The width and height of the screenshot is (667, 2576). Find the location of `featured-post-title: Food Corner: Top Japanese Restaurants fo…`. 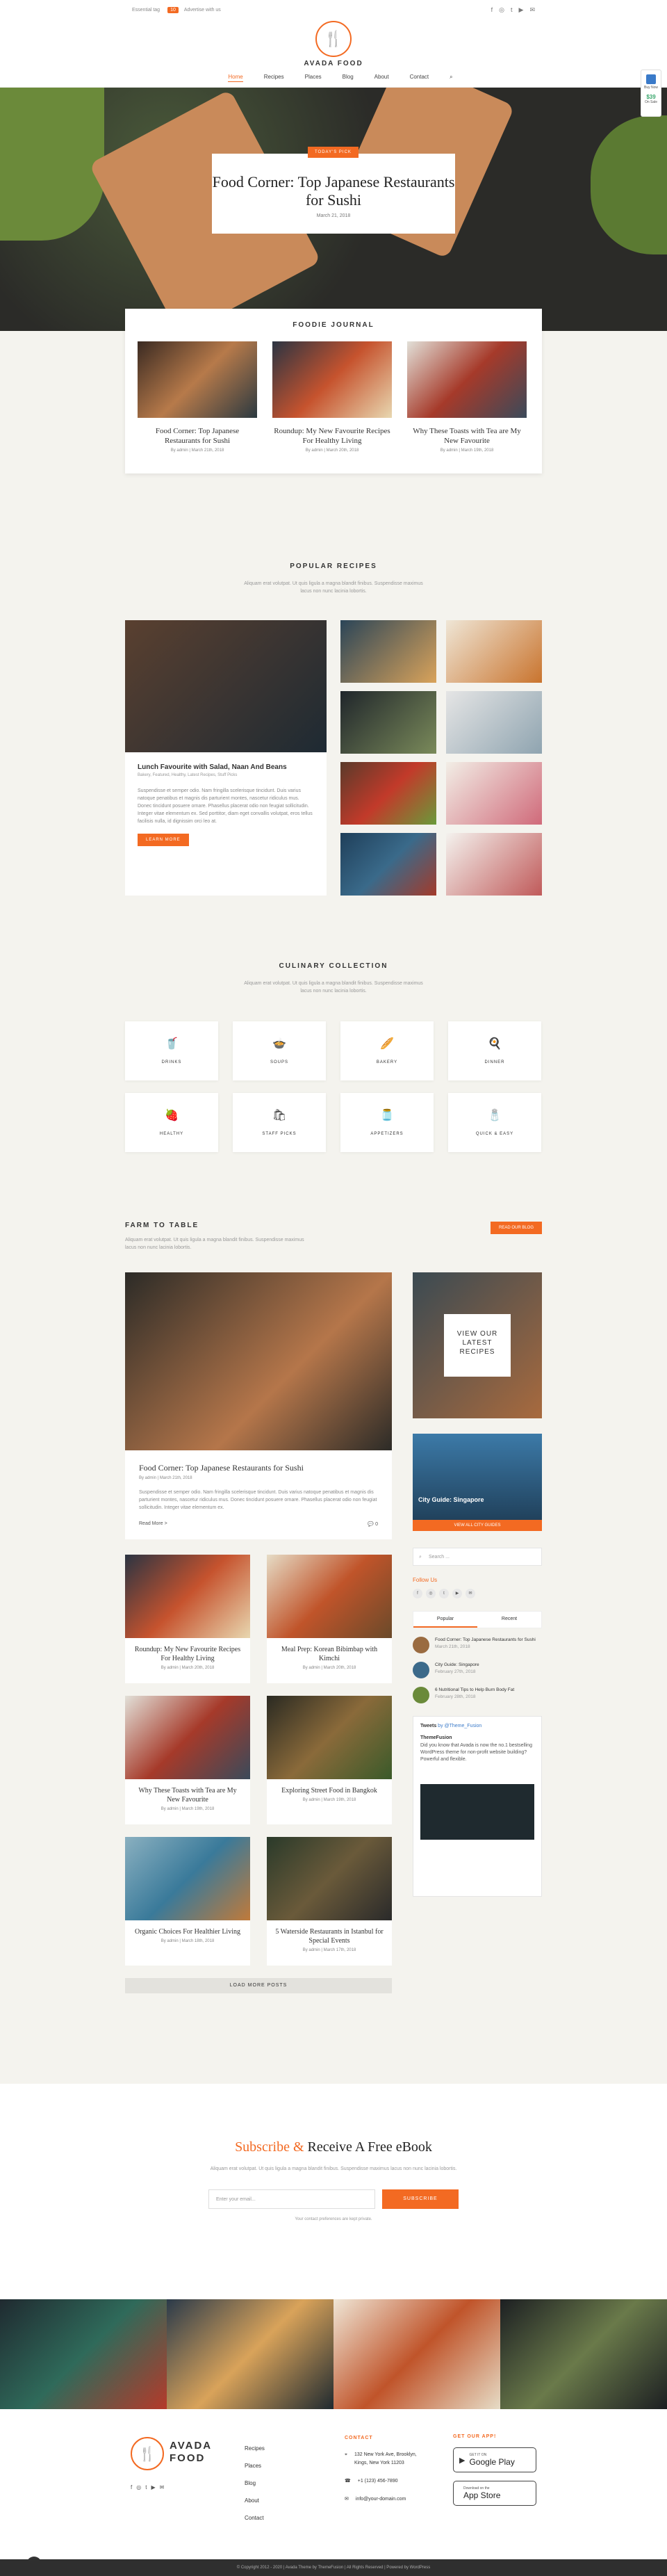

featured-post-title: Food Corner: Top Japanese Restaurants fo… is located at coordinates (259, 1468).